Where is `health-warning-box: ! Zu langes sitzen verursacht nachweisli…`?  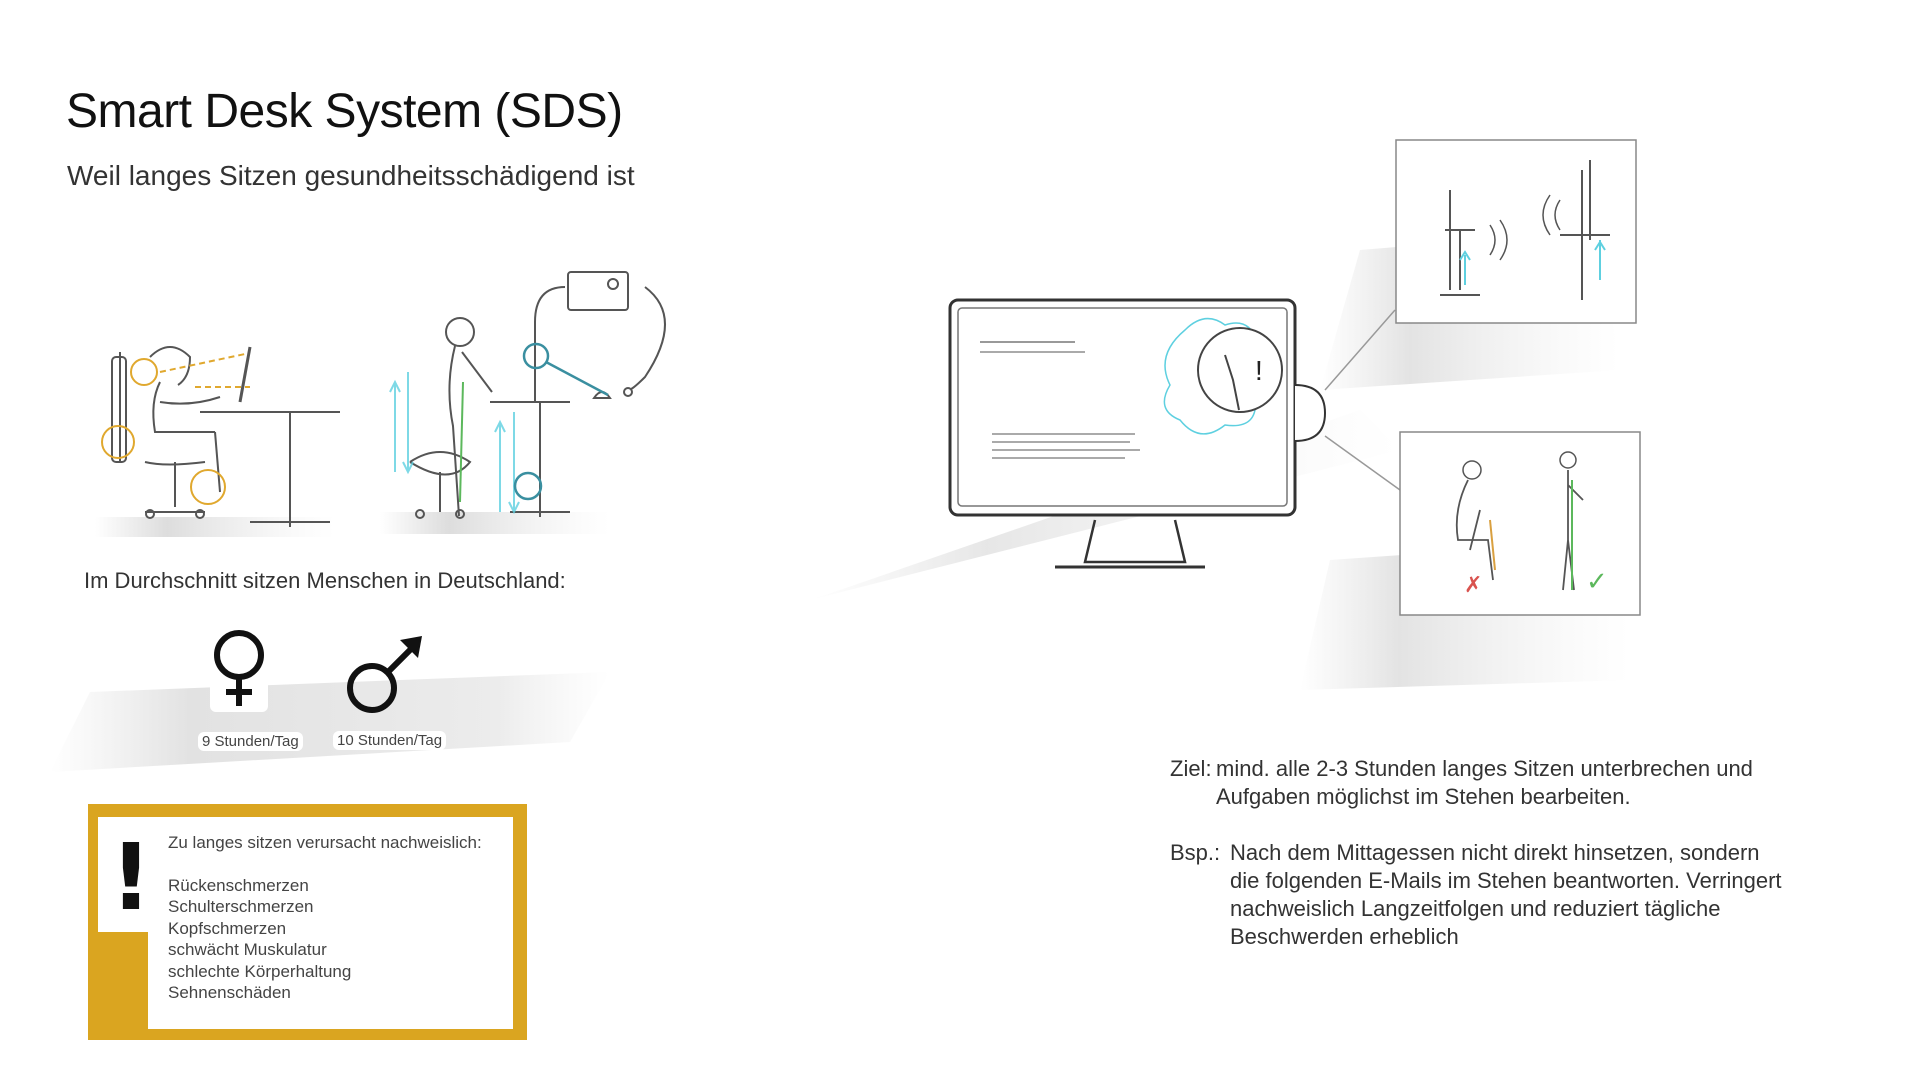
health-warning-box: ! Zu langes sitzen verursacht nachweisli… is located at coordinates (307, 922).